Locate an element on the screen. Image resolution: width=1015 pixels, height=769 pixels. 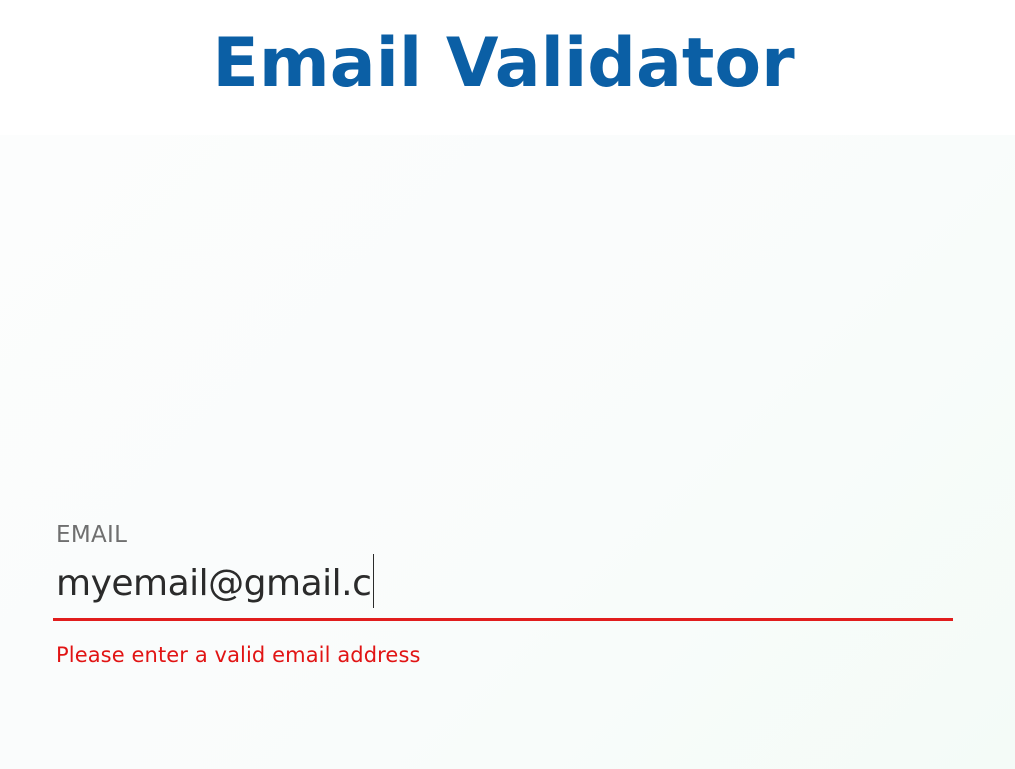
page-title: Email Validator is located at coordinates (503, 63).